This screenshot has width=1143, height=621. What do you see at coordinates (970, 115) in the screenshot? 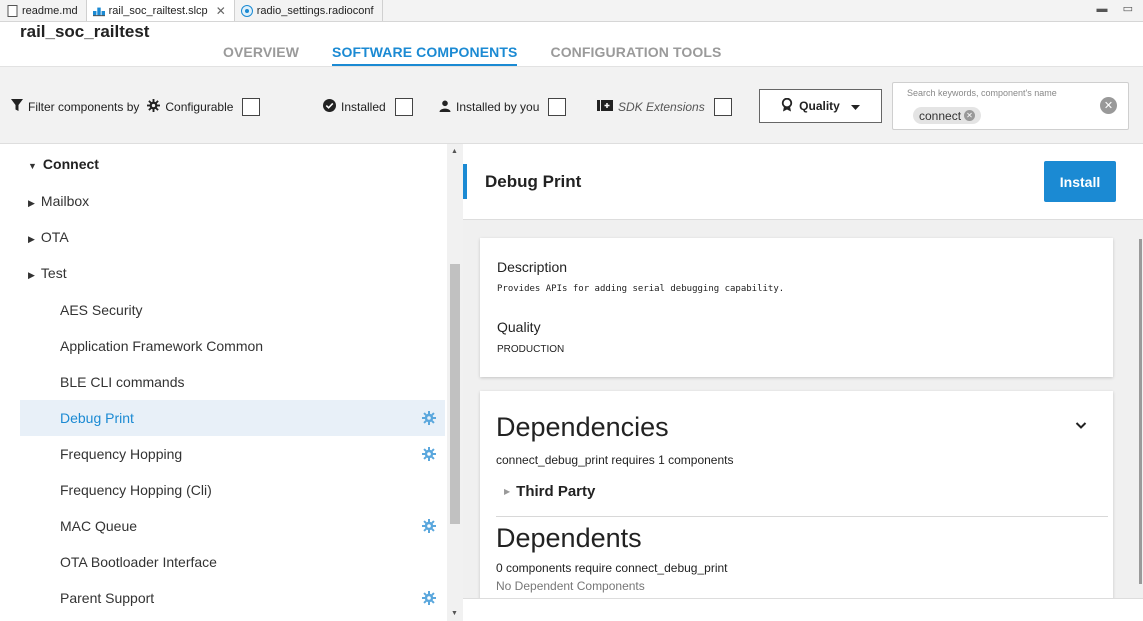
I see `chip-remove-icon: ✕` at bounding box center [970, 115].